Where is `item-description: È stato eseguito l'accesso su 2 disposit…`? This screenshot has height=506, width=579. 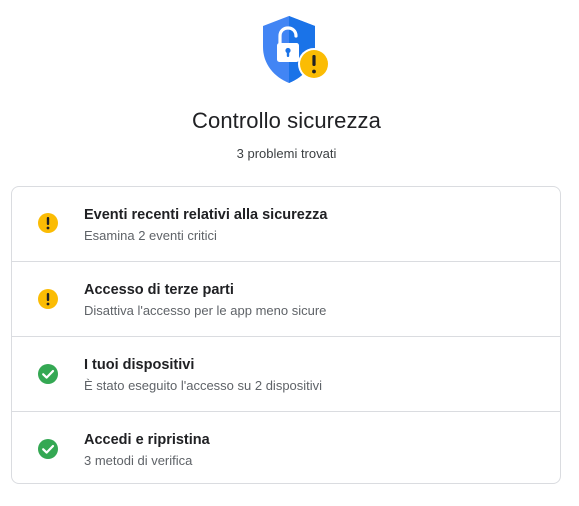
item-description: È stato eseguito l'accesso su 2 disposit… is located at coordinates (203, 385).